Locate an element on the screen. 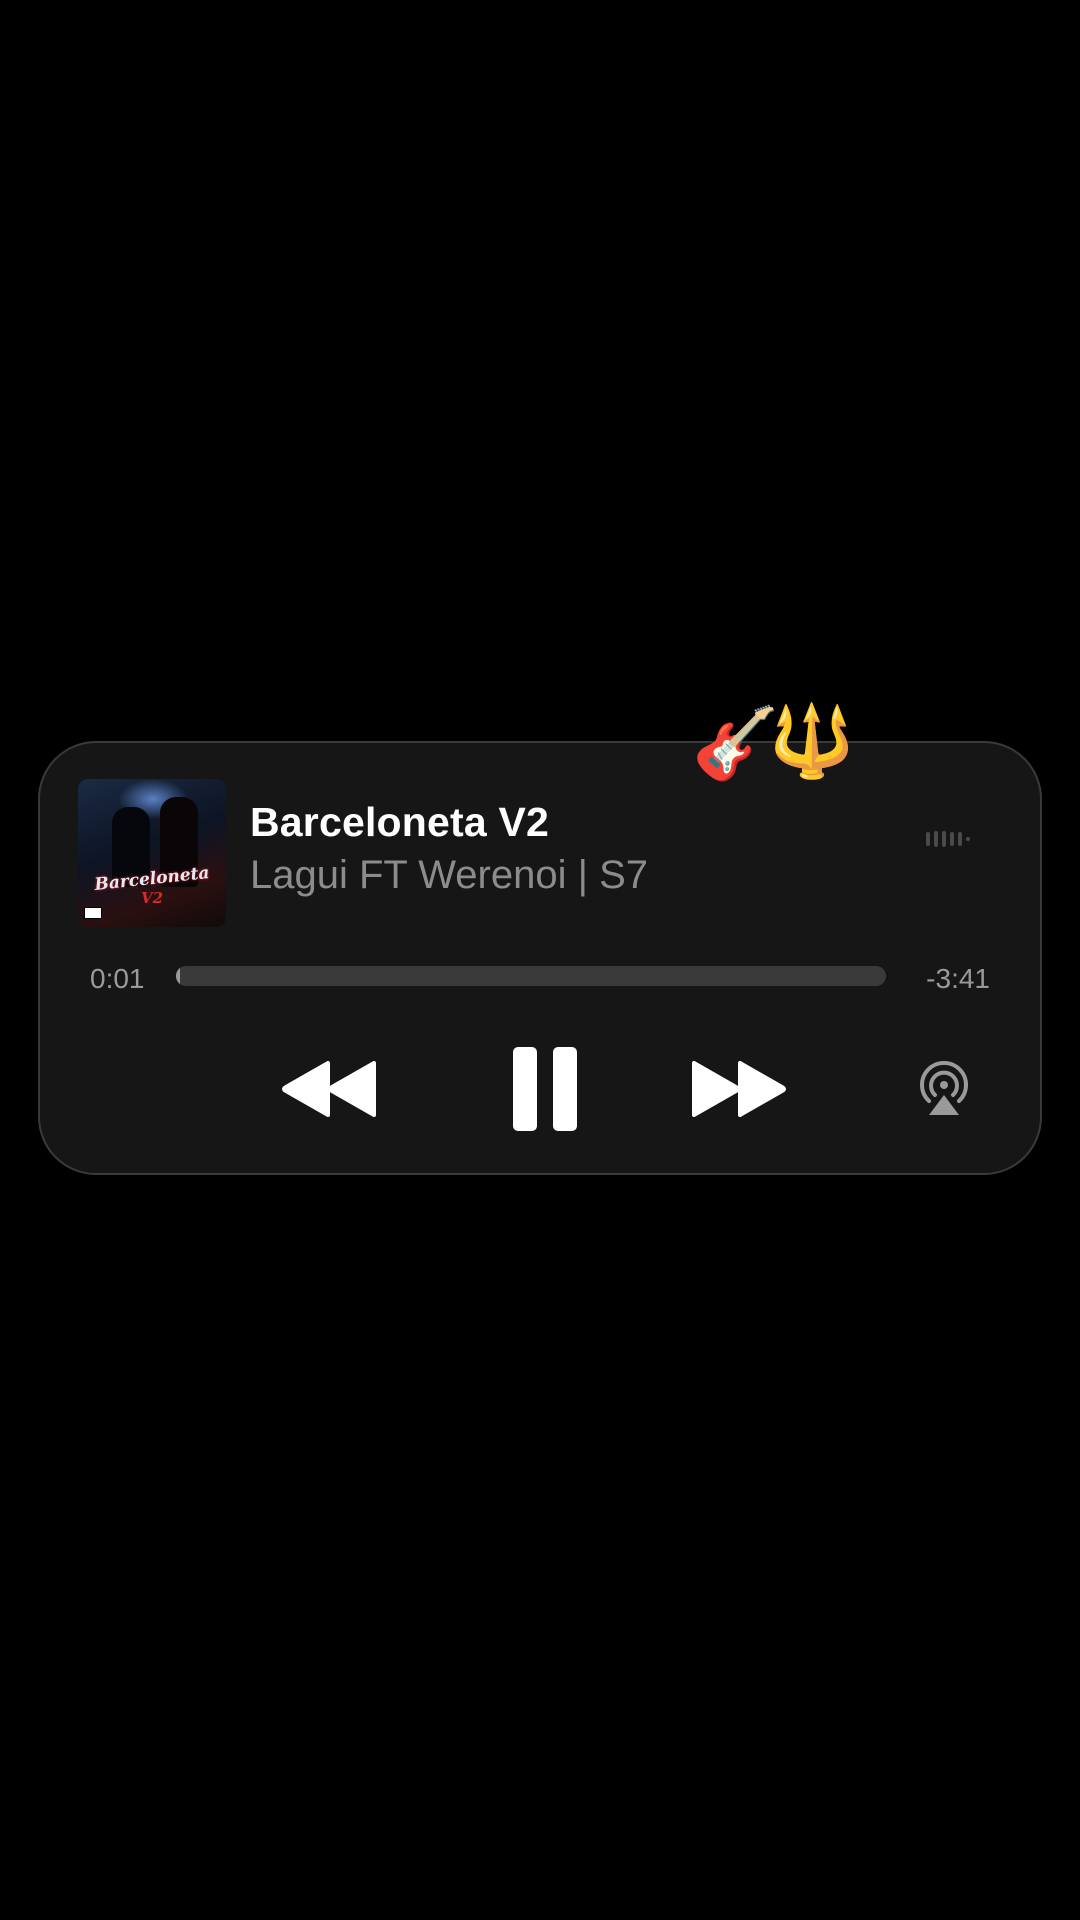 The height and width of the screenshot is (1920, 1080). rewind-button is located at coordinates (330, 1089).